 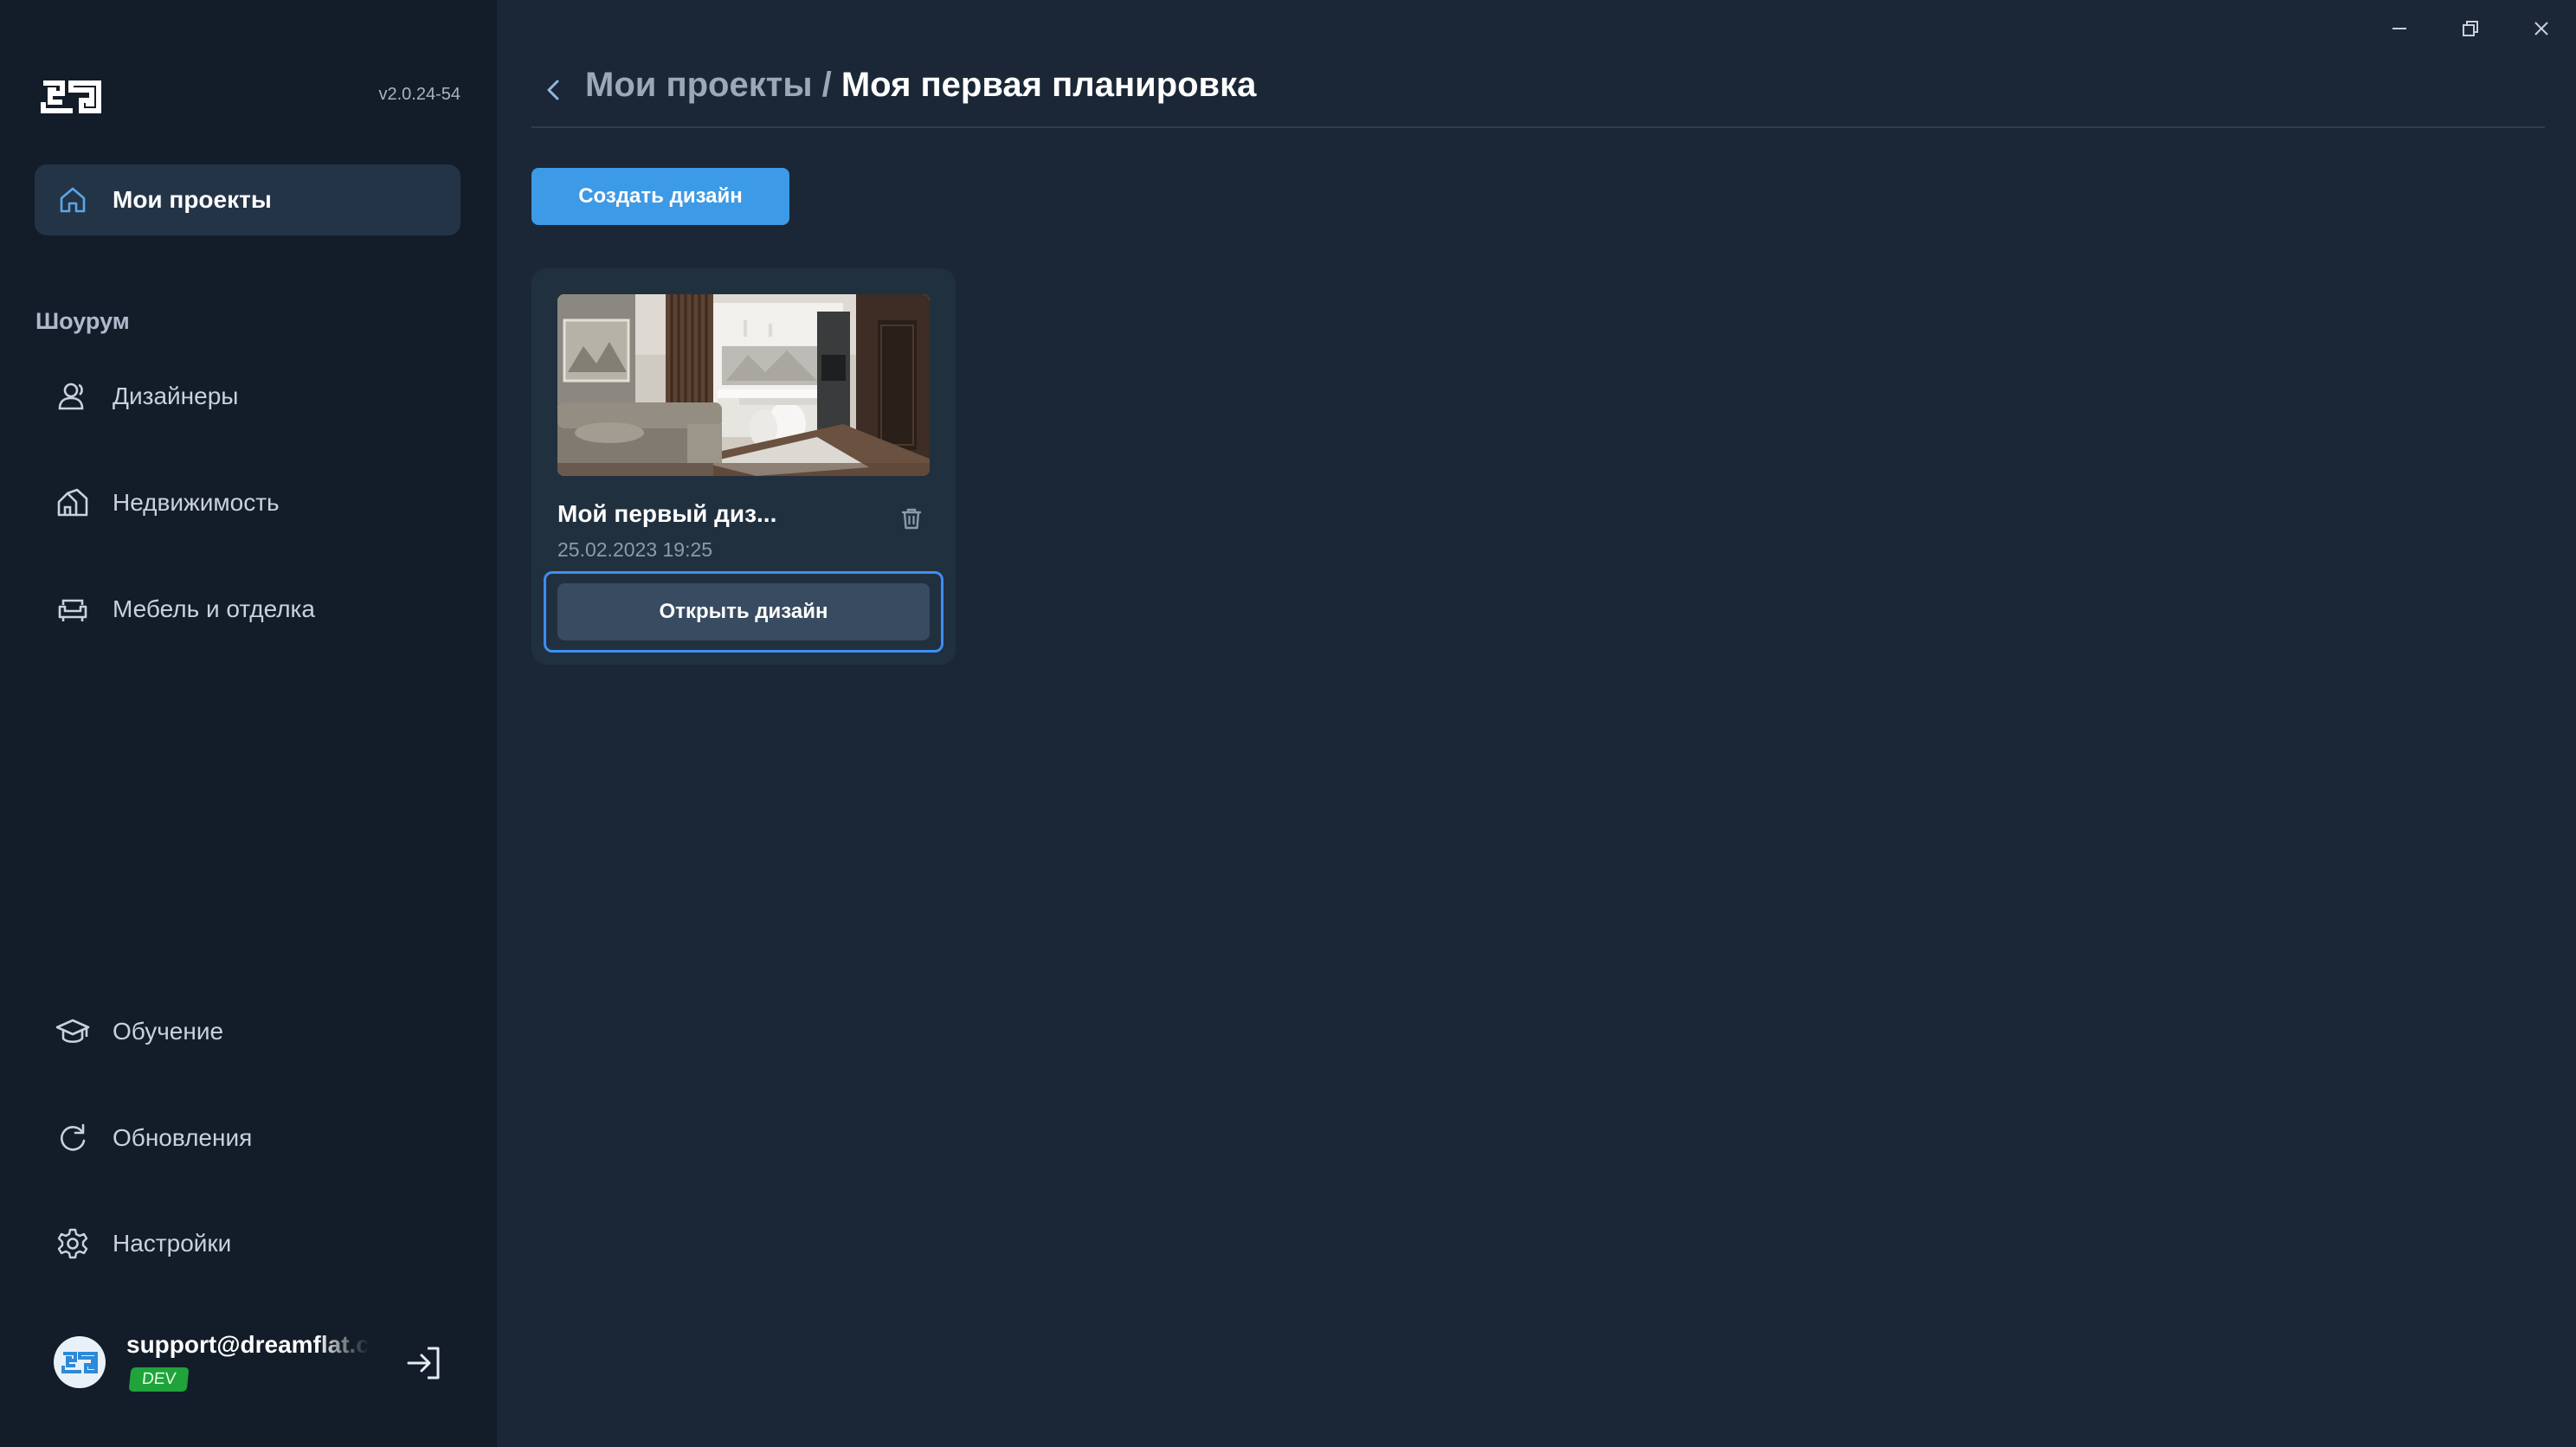 I want to click on design-thumbnail, so click(x=743, y=385).